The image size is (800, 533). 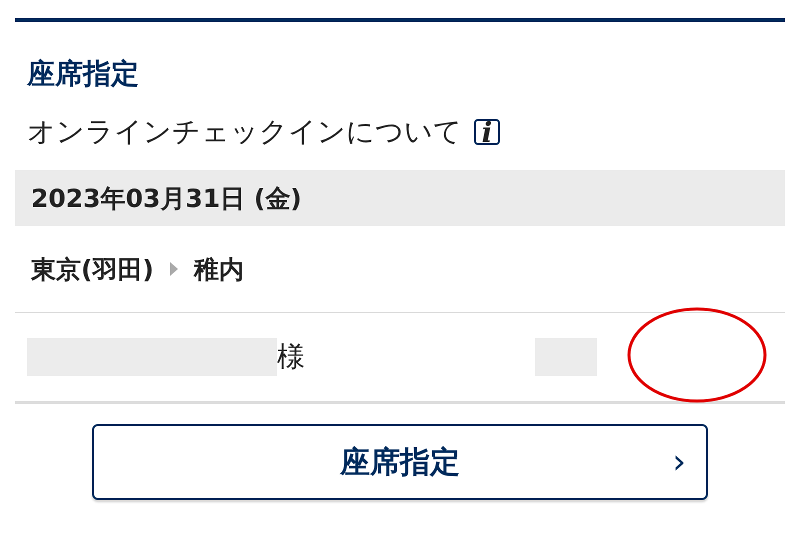 What do you see at coordinates (174, 269) in the screenshot?
I see `arrow-icon` at bounding box center [174, 269].